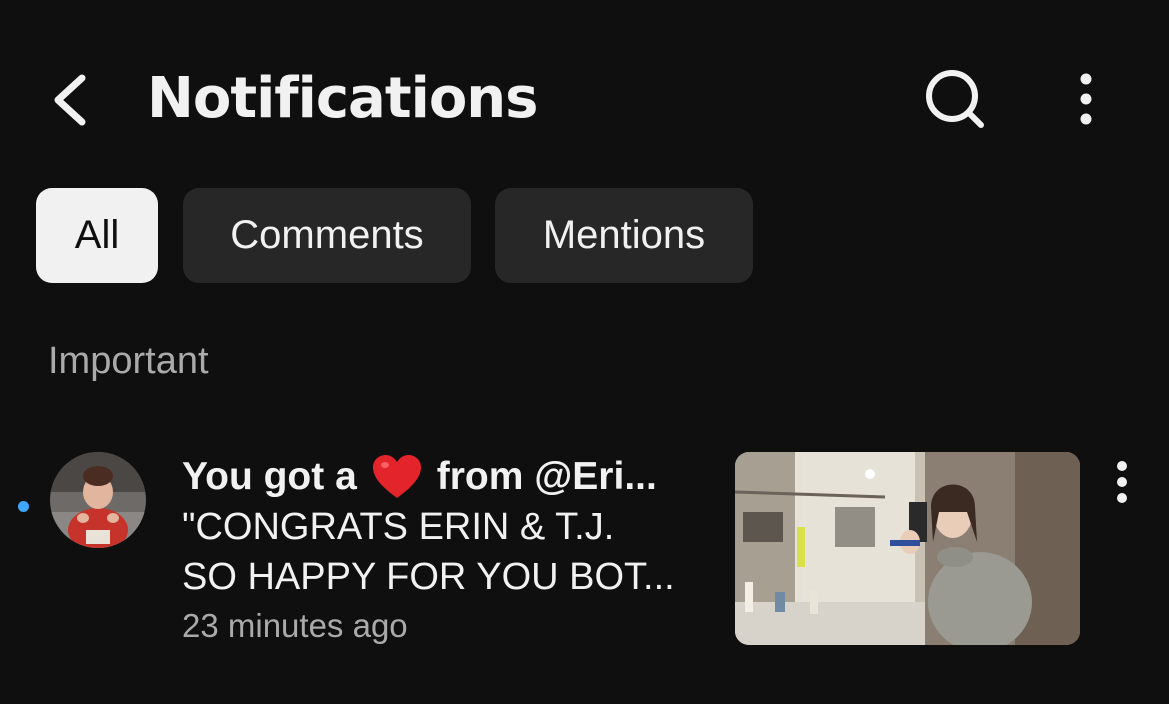 The image size is (1169, 704). I want to click on notification-title-prefix: You got a, so click(269, 476).